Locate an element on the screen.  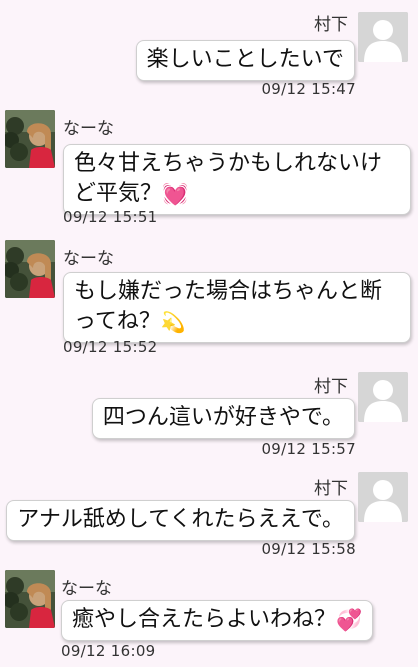
message-bubble: アナル舐めしてくれたらええで。 is located at coordinates (180, 520).